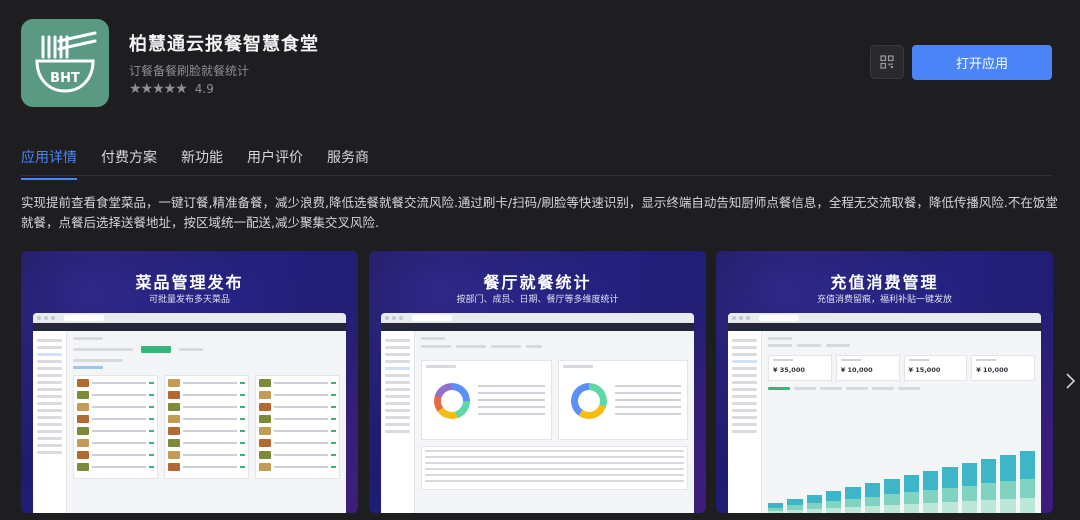 The height and width of the screenshot is (520, 1080). What do you see at coordinates (204, 89) in the screenshot?
I see `rating-value: 4.9` at bounding box center [204, 89].